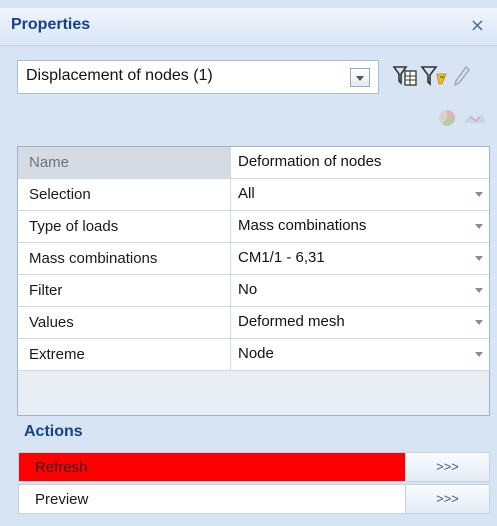 This screenshot has width=497, height=526. I want to click on property-name: Values, so click(124, 323).